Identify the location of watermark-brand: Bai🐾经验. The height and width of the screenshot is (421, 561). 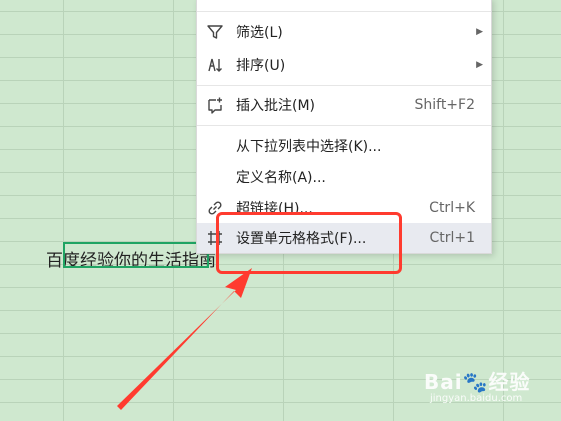
(477, 382).